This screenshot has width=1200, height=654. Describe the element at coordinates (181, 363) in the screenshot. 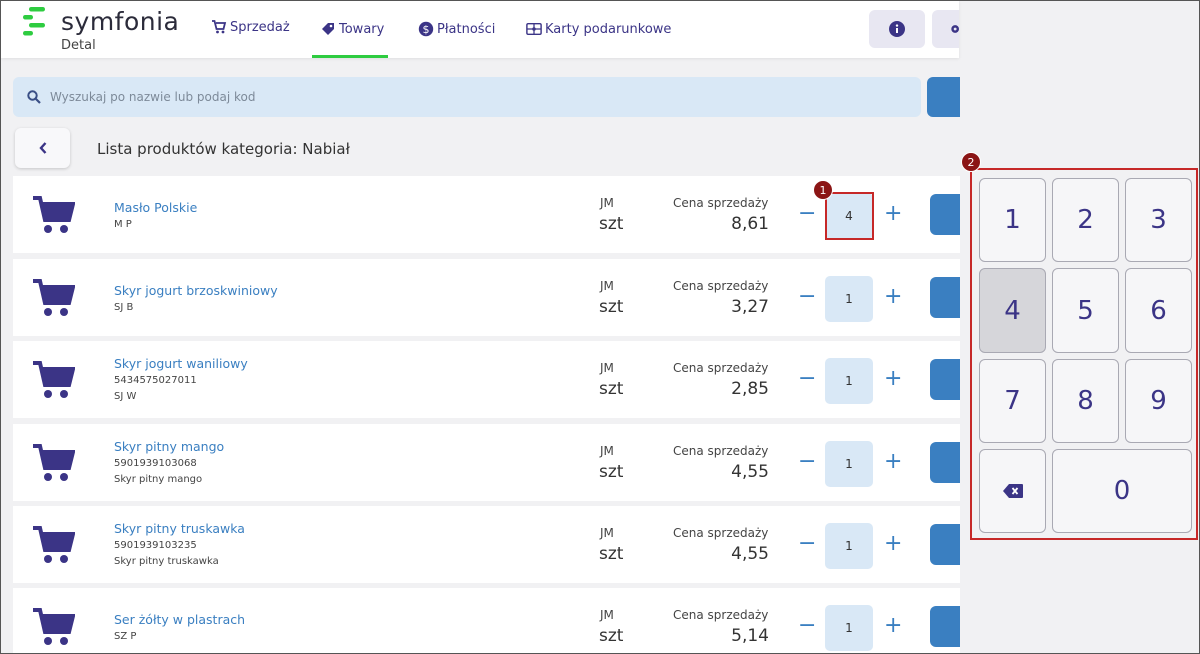

I see `product-name: Skyr jogurt waniliowy` at that location.